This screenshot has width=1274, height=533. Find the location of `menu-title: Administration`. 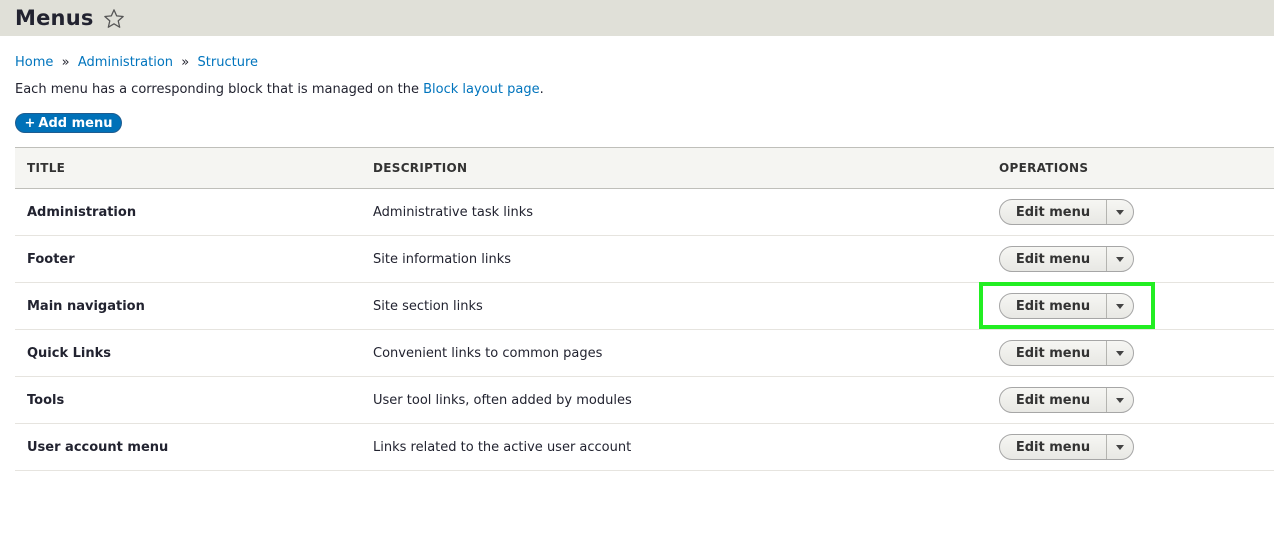

menu-title: Administration is located at coordinates (82, 212).